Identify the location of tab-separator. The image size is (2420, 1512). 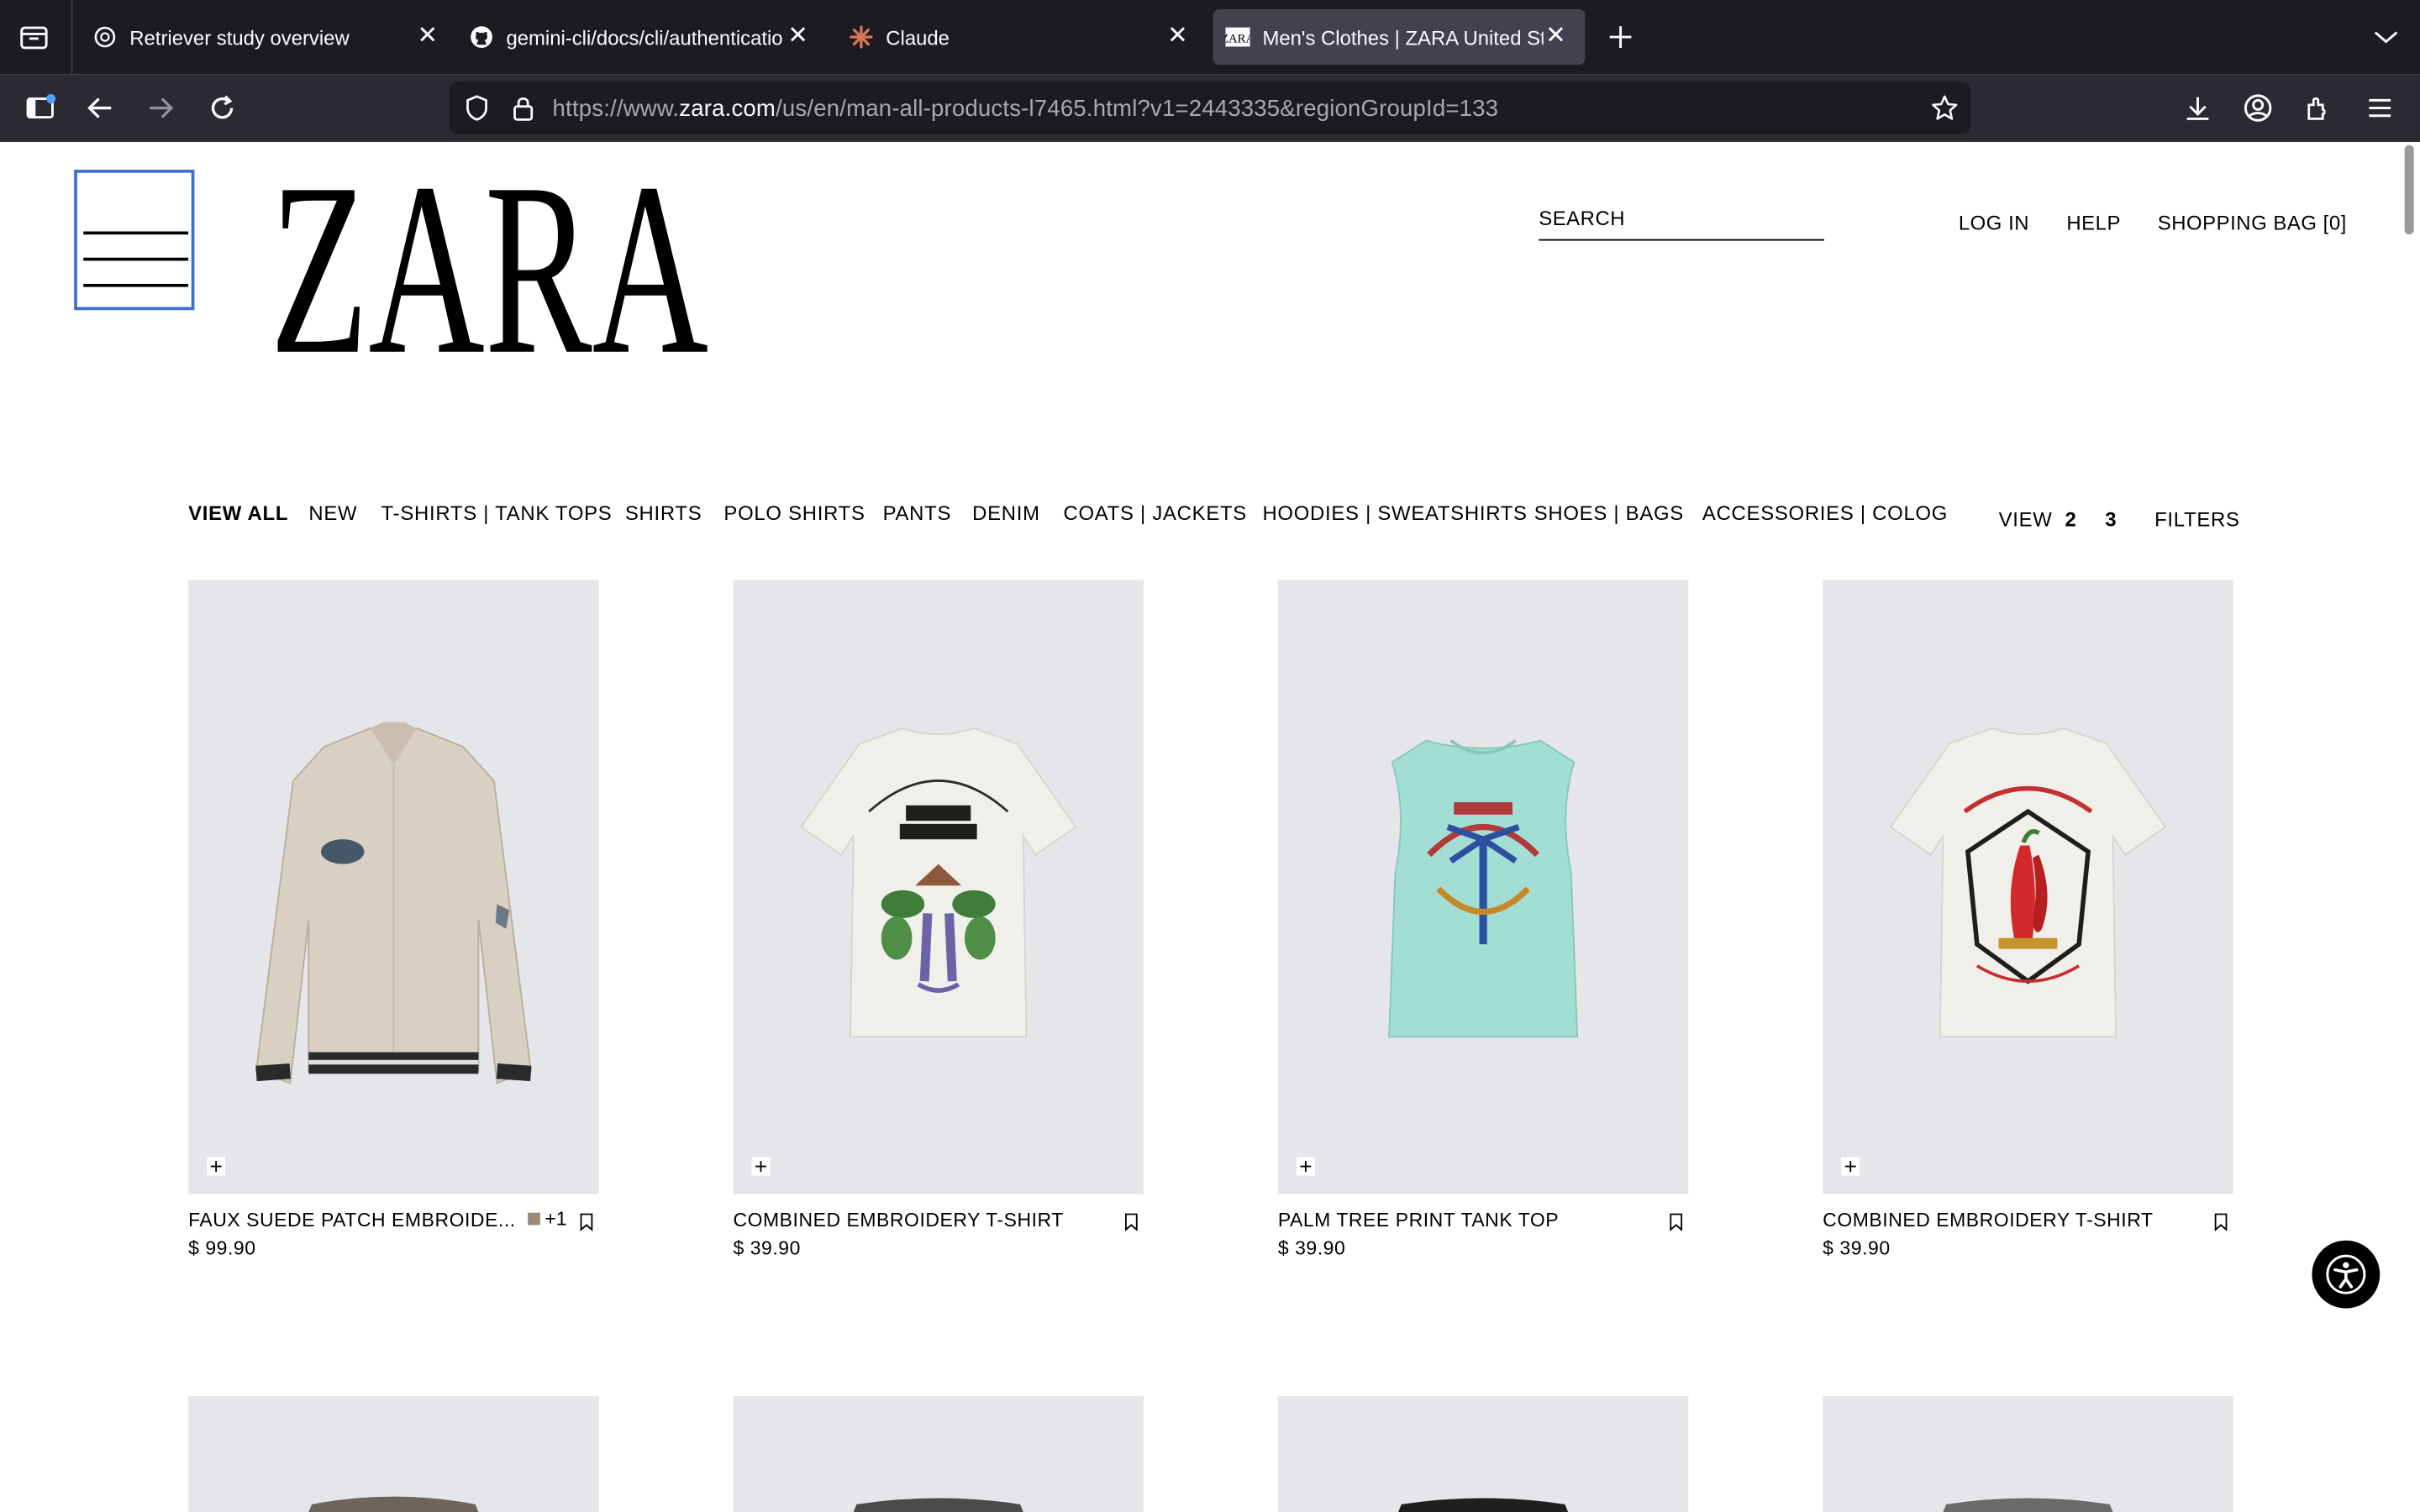
(72, 37).